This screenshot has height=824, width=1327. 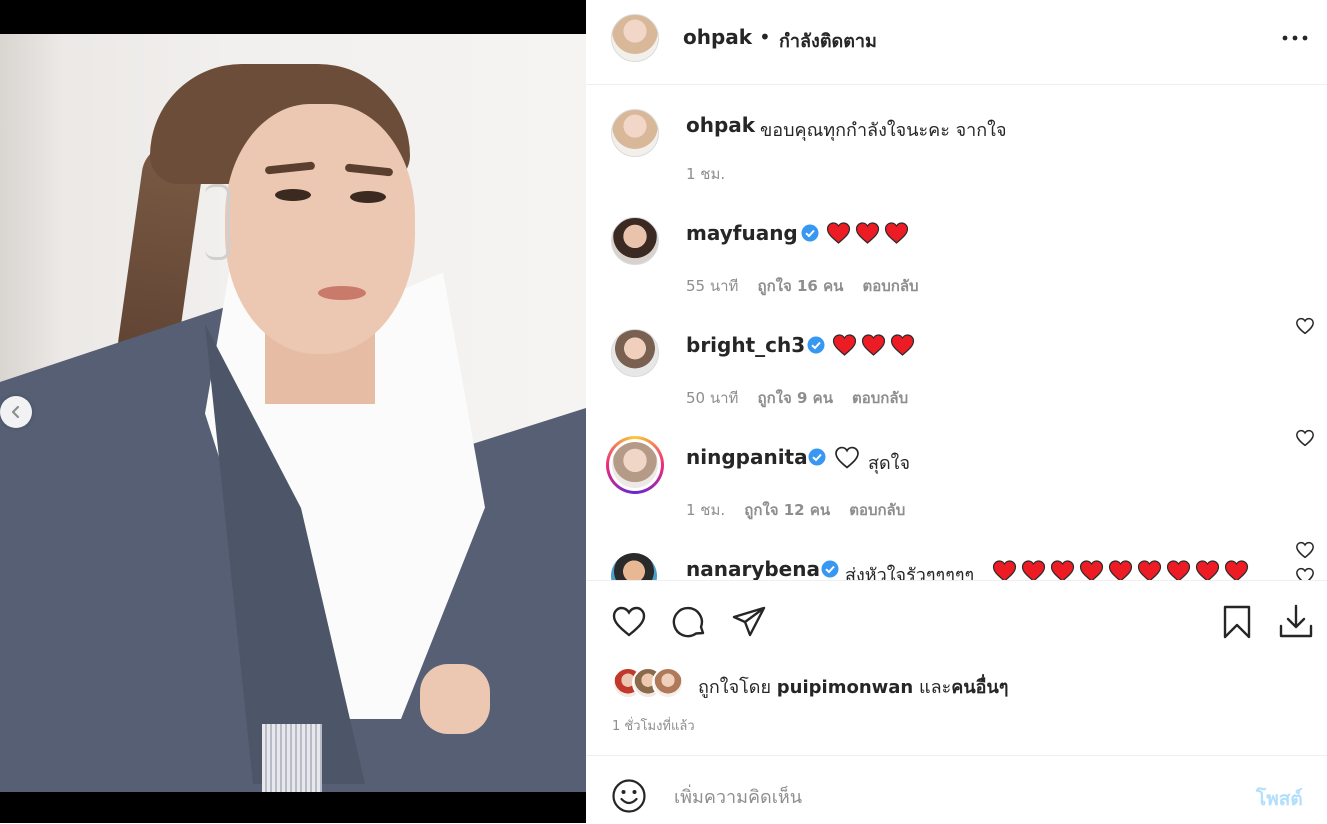 What do you see at coordinates (745, 345) in the screenshot?
I see `comment-username: bright_ch3` at bounding box center [745, 345].